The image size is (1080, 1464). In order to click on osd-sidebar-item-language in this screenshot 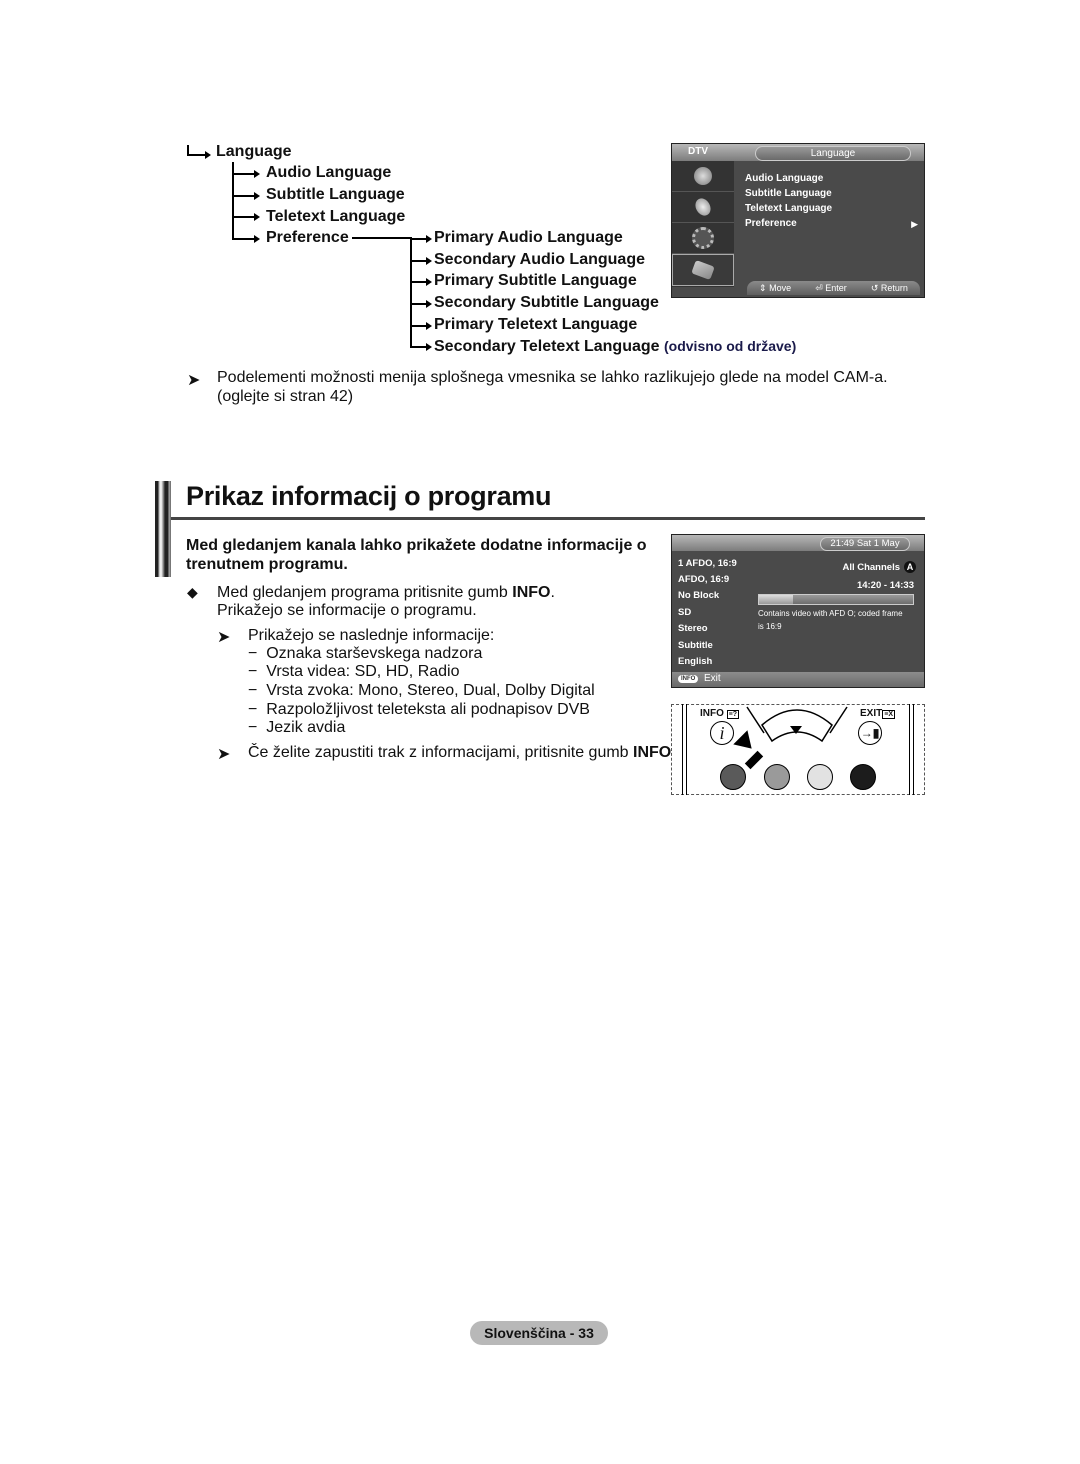, I will do `click(703, 270)`.